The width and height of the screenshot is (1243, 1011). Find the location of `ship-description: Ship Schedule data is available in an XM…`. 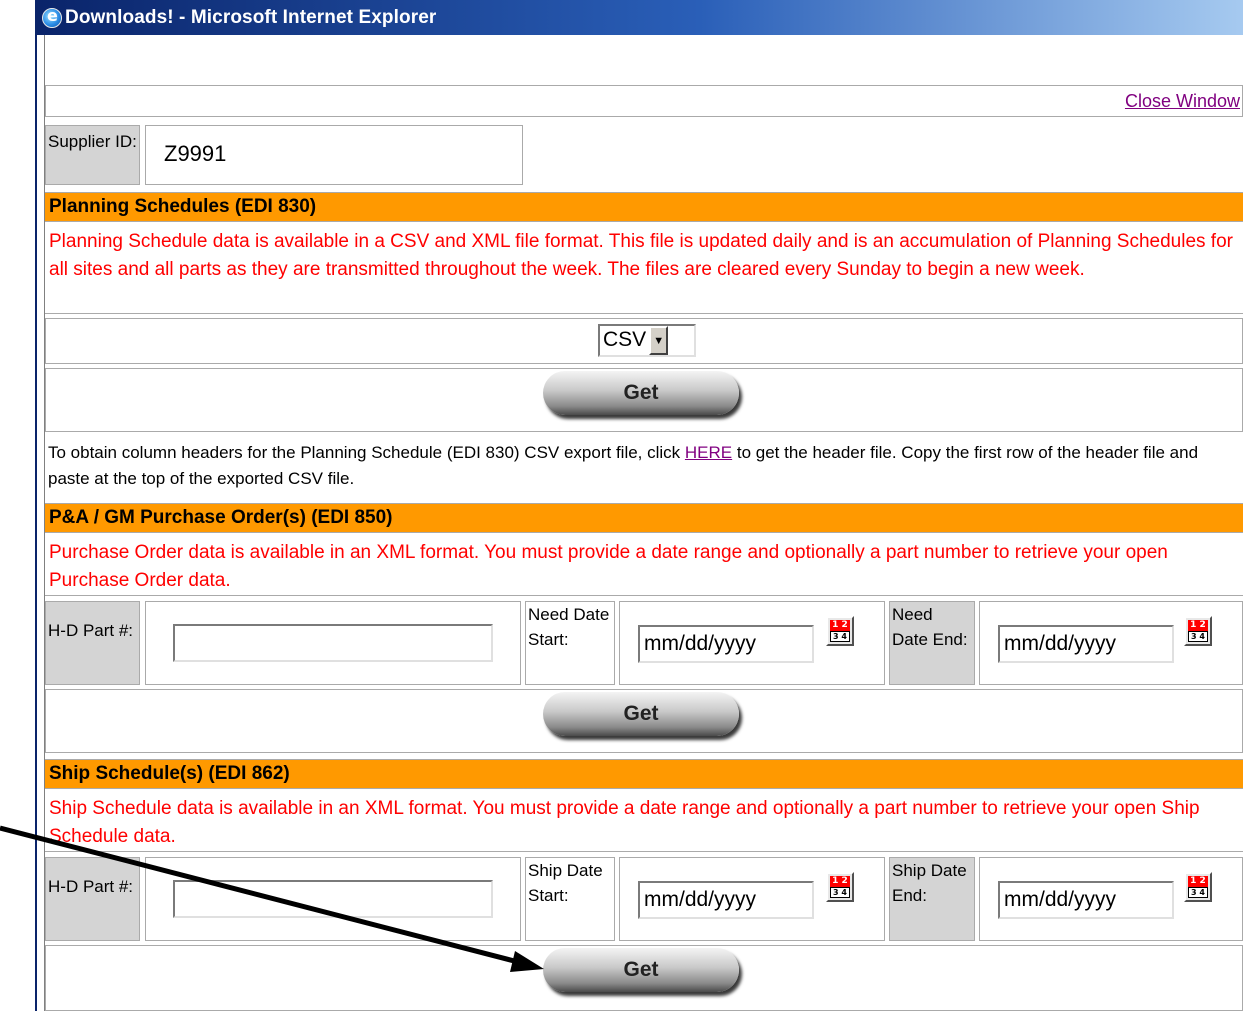

ship-description: Ship Schedule data is available in an XM… is located at coordinates (644, 822).